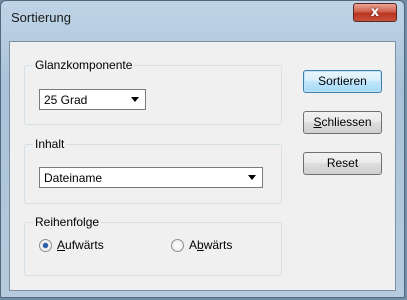 The height and width of the screenshot is (300, 407). Describe the element at coordinates (153, 91) in the screenshot. I see `glanz-group: Glanzkomponente 25 Grad` at that location.